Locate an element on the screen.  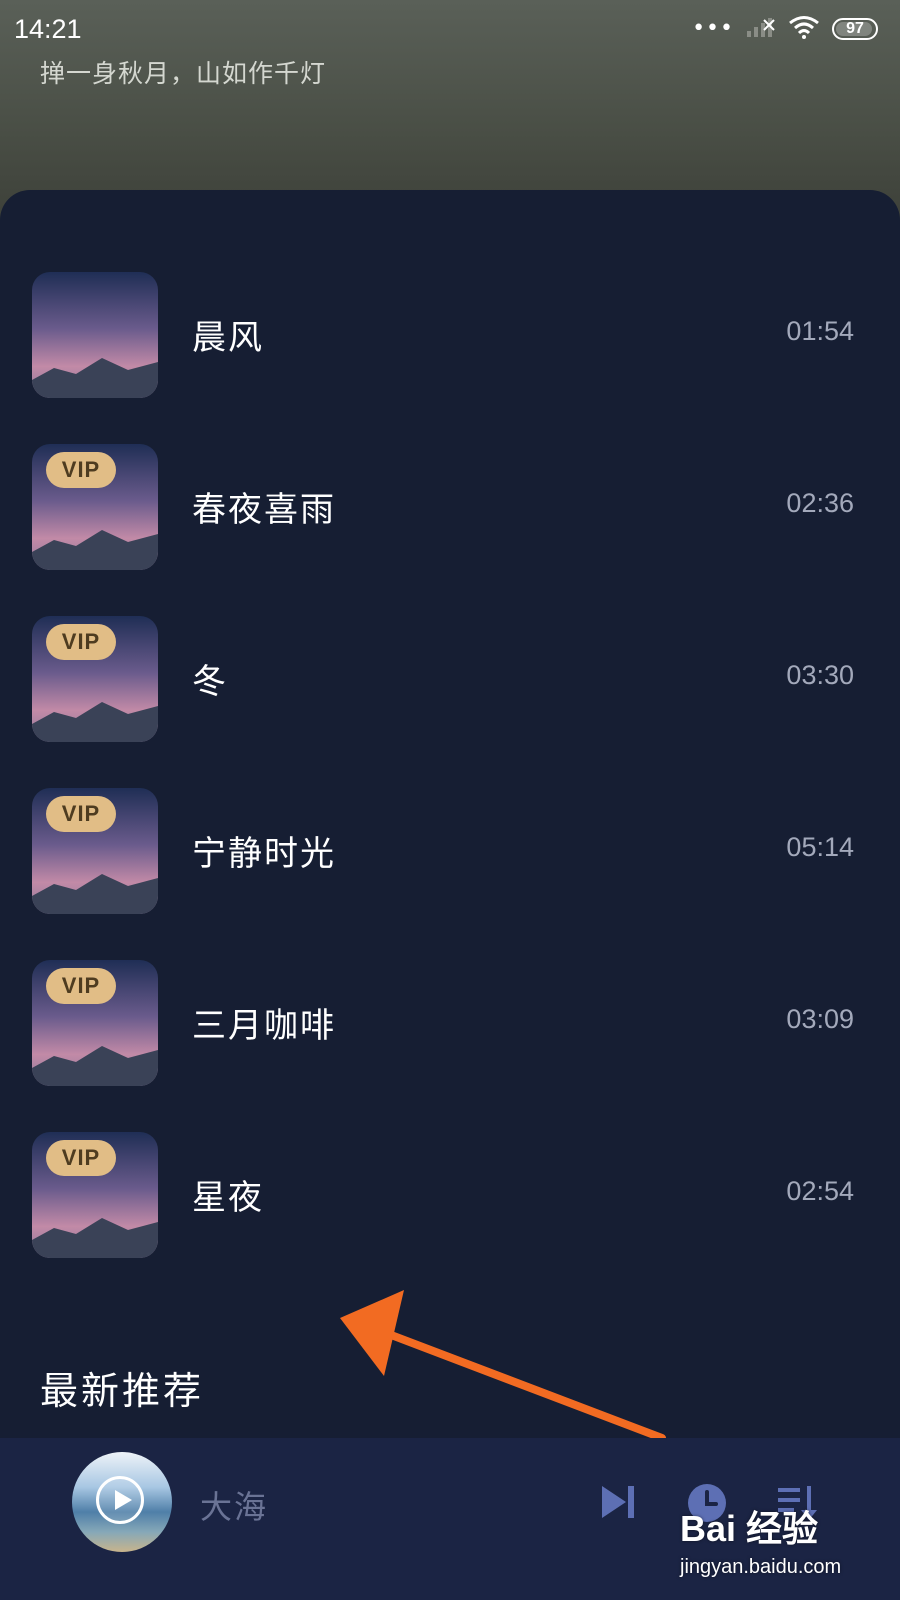
track-duration: 05:14 is located at coordinates (820, 847).